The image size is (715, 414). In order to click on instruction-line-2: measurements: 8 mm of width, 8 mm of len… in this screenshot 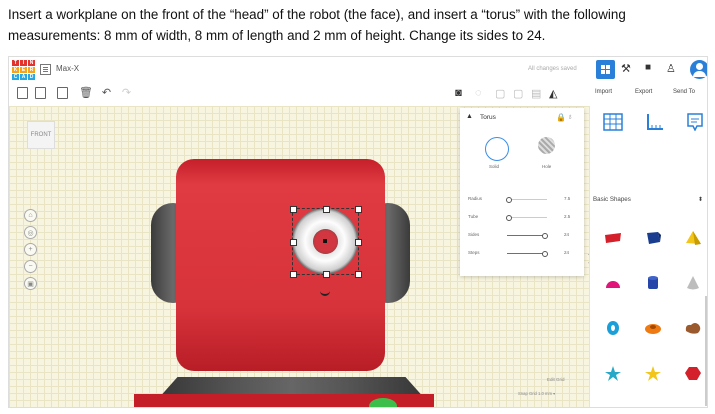, I will do `click(277, 35)`.